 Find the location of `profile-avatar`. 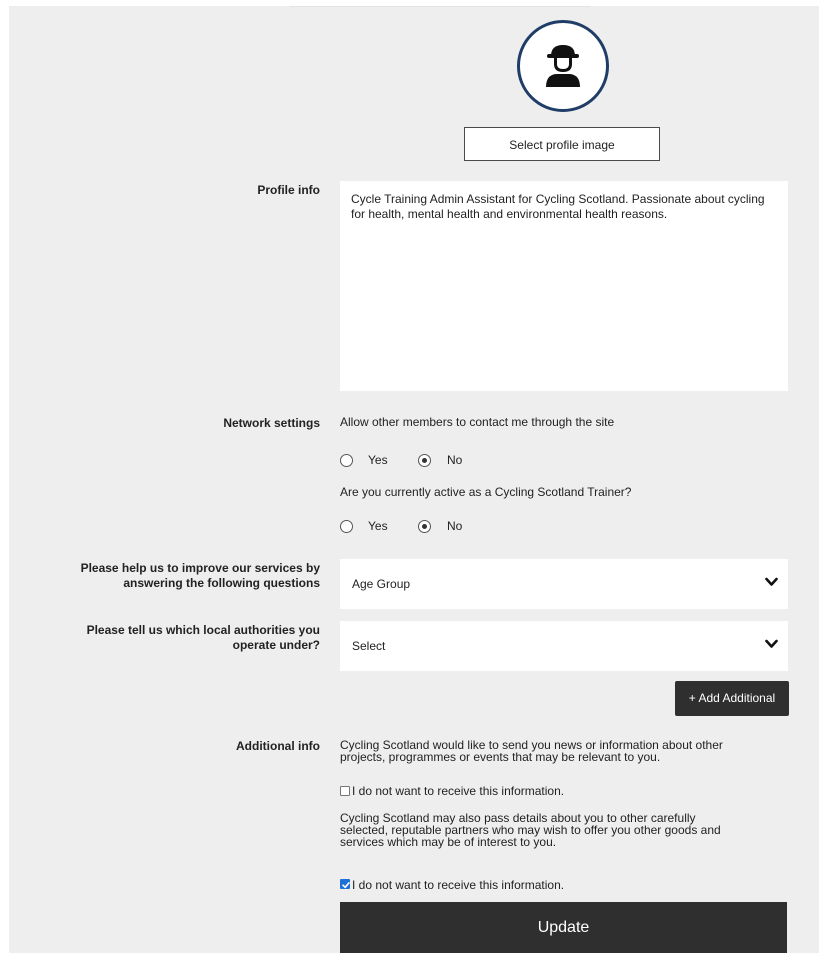

profile-avatar is located at coordinates (563, 66).